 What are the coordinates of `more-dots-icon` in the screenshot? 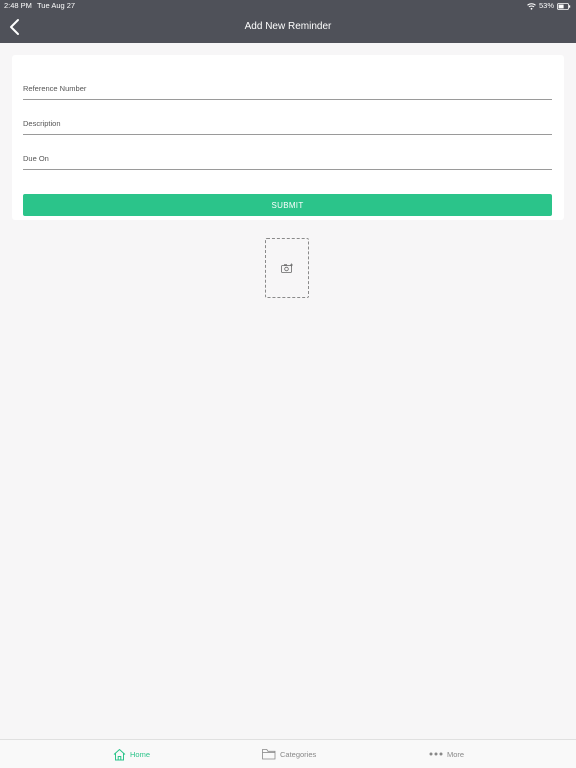 It's located at (436, 754).